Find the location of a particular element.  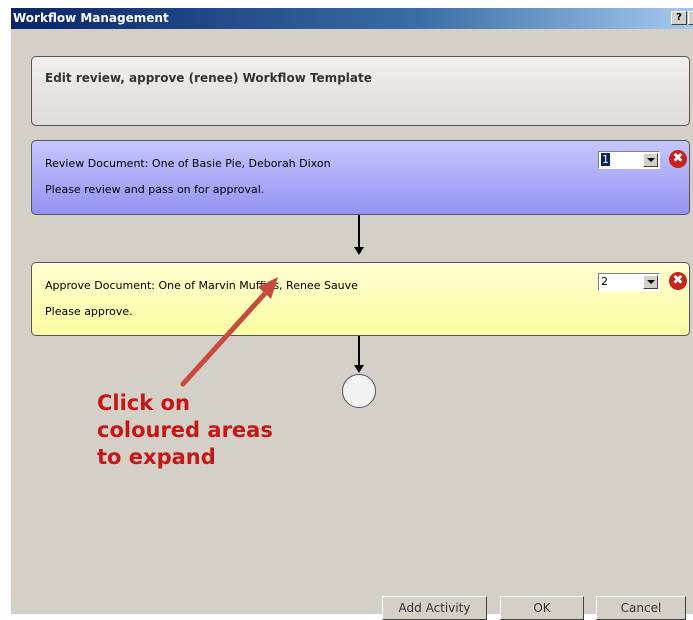

add-activity-button: Add Activity is located at coordinates (434, 608).